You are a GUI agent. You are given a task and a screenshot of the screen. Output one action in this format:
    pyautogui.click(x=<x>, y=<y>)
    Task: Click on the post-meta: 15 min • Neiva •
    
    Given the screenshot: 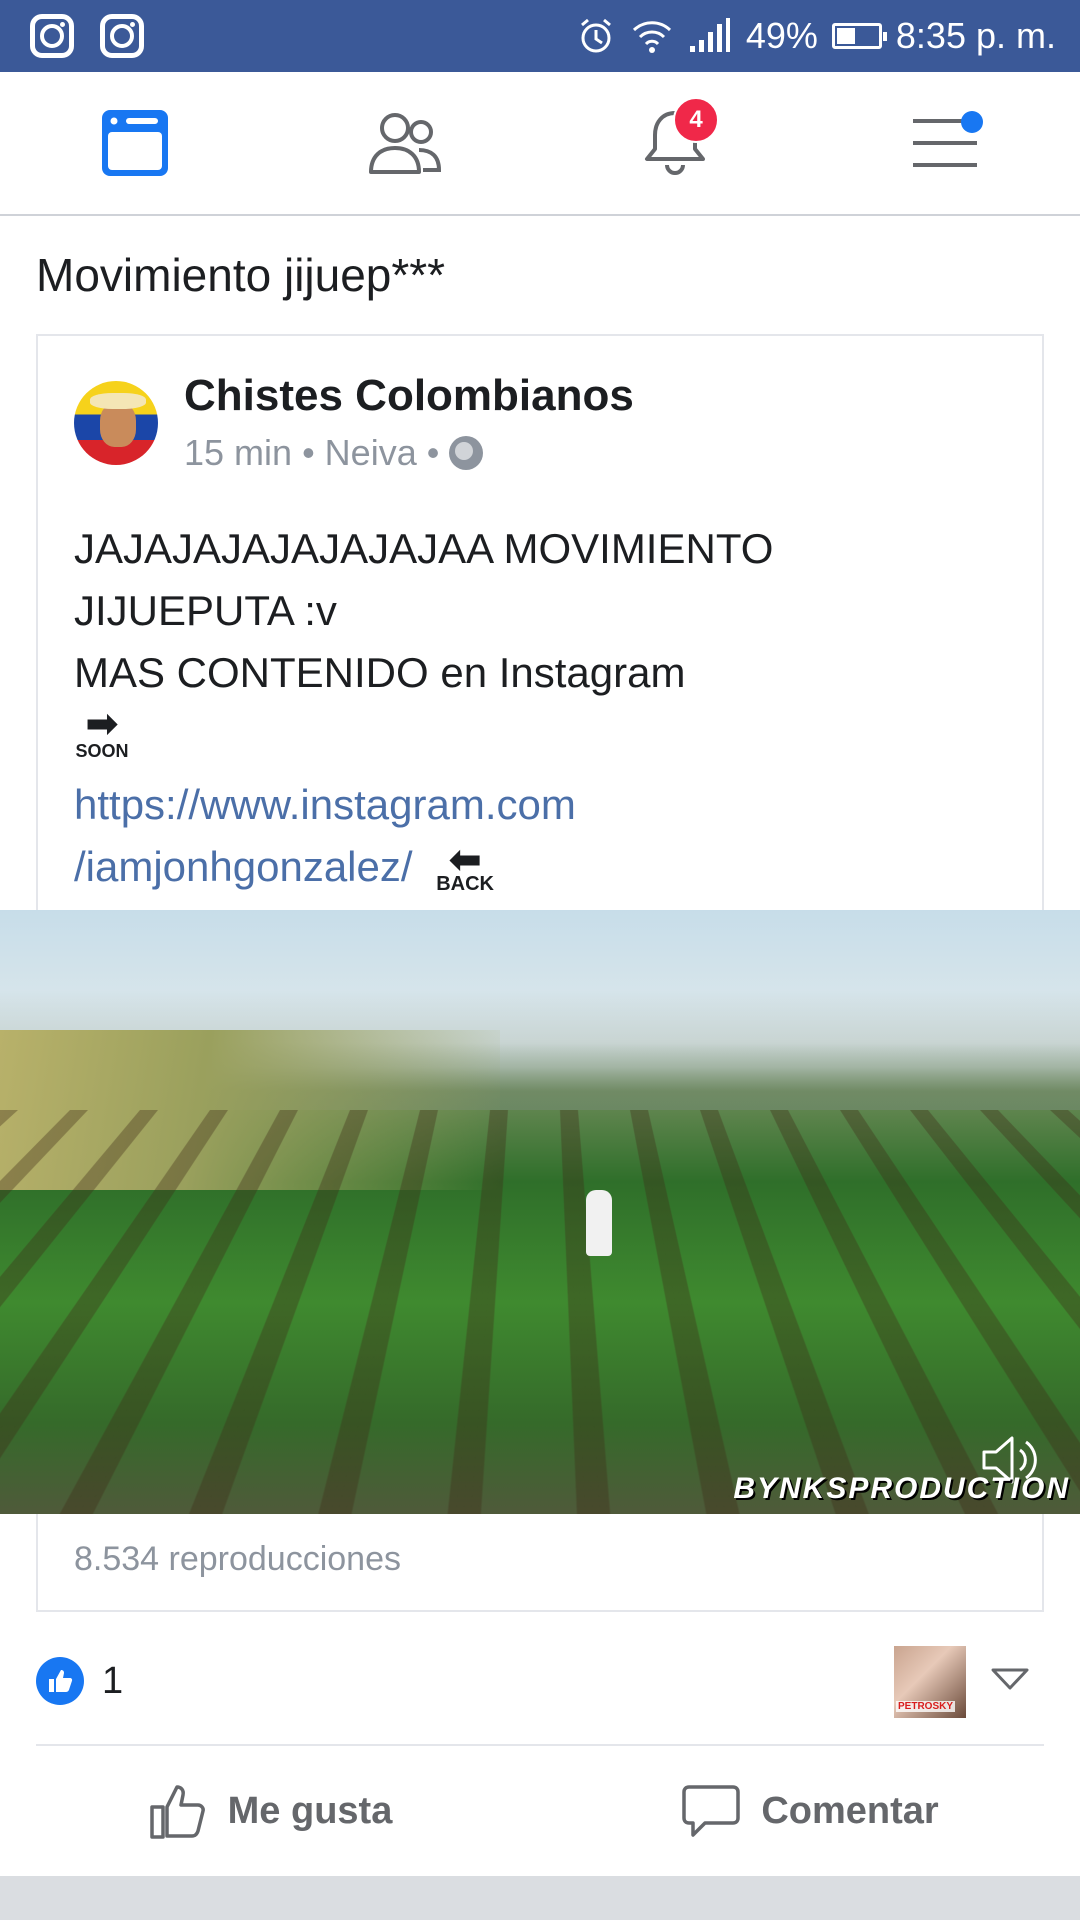 What is the action you would take?
    pyautogui.click(x=409, y=453)
    